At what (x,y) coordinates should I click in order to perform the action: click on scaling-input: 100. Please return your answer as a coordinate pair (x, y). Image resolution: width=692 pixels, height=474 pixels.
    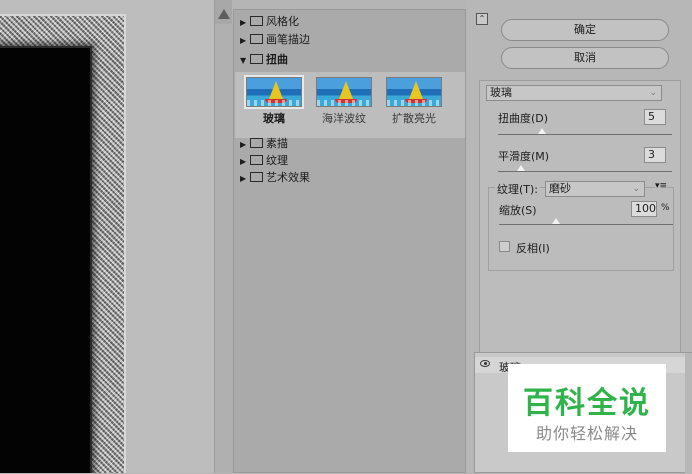
    Looking at the image, I should click on (644, 209).